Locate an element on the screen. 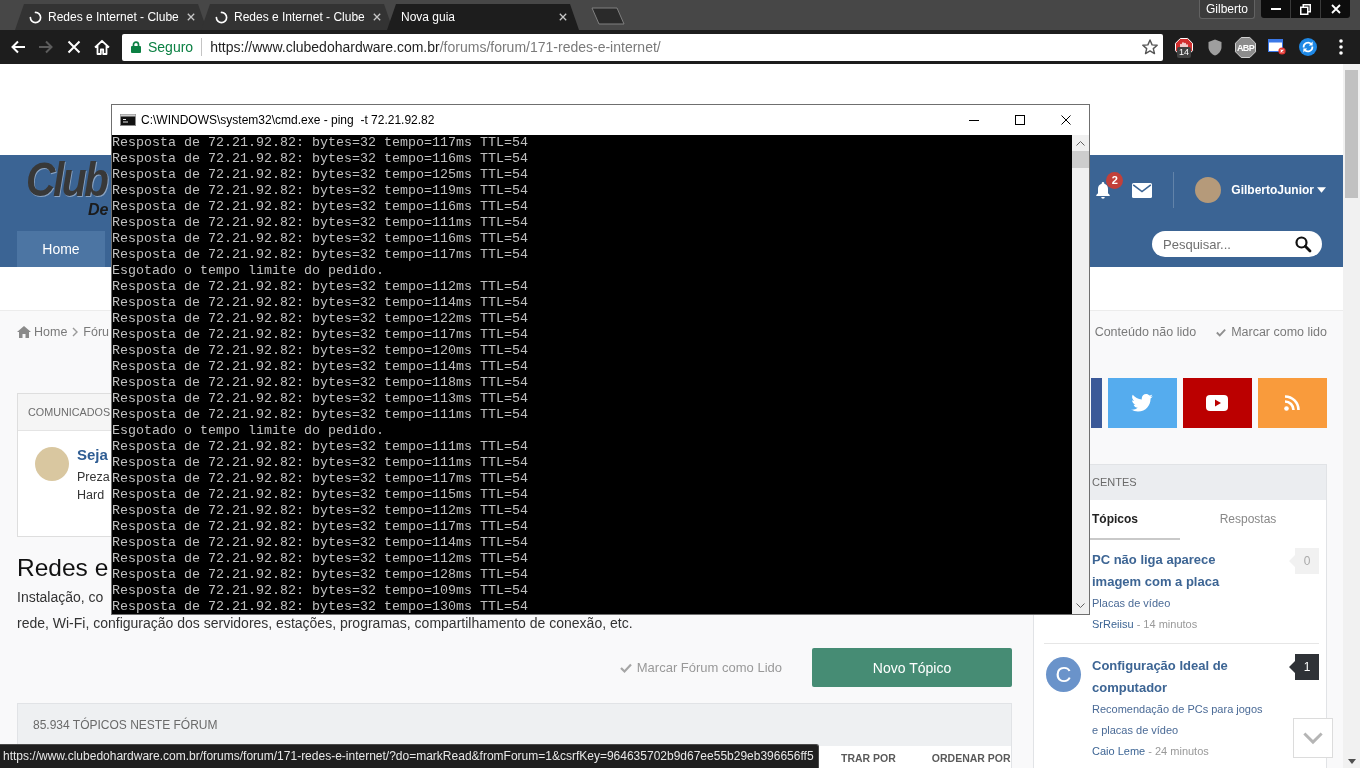 This screenshot has width=1360, height=768. window-icon is located at coordinates (1276, 47).